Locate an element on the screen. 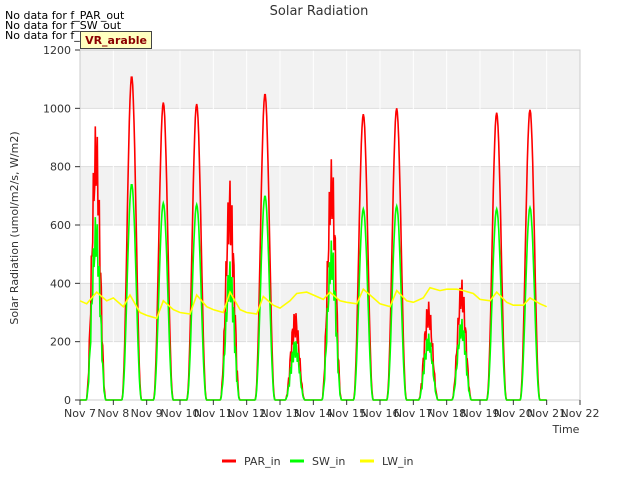  x-tick-label: Nov 9 is located at coordinates (147, 413).